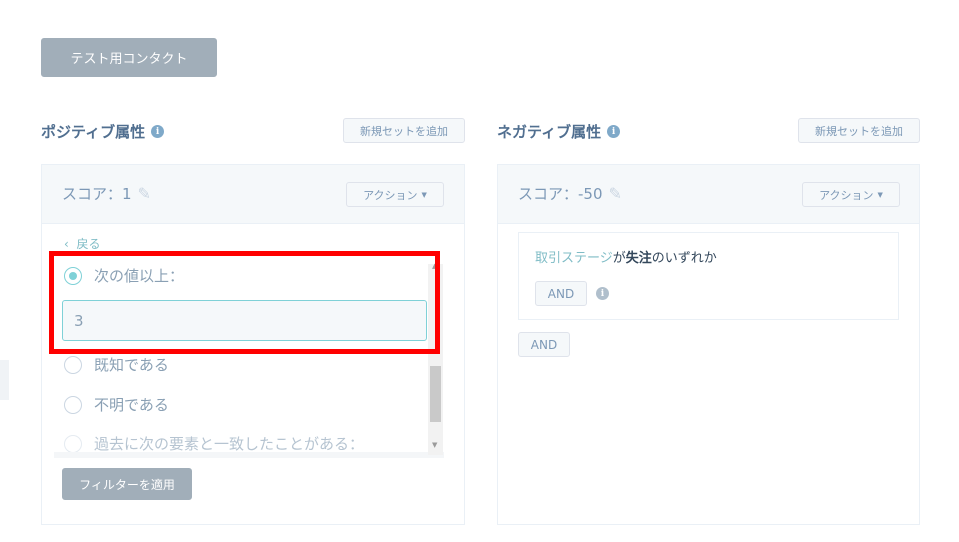 The width and height of the screenshot is (959, 542). Describe the element at coordinates (88, 244) in the screenshot. I see `back-label: 戻る` at that location.